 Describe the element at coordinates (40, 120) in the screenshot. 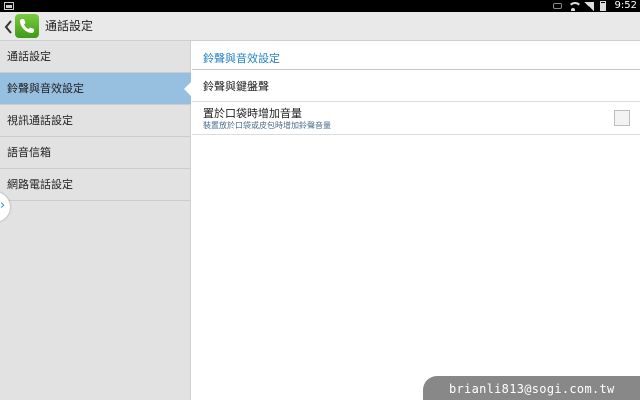

I see `sidebar-item-label: 視訊通話設定` at that location.